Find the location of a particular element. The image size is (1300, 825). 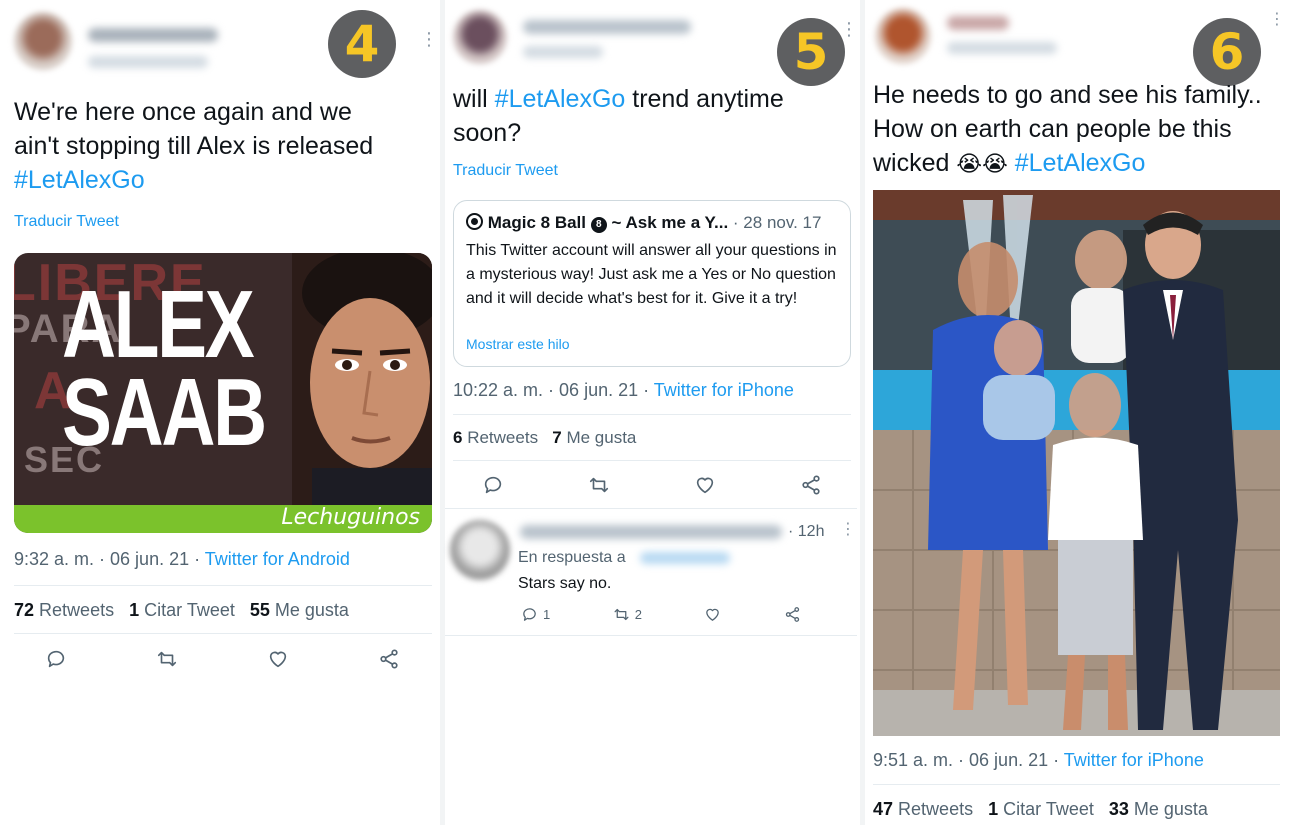

reply-button: 1 is located at coordinates (535, 614).